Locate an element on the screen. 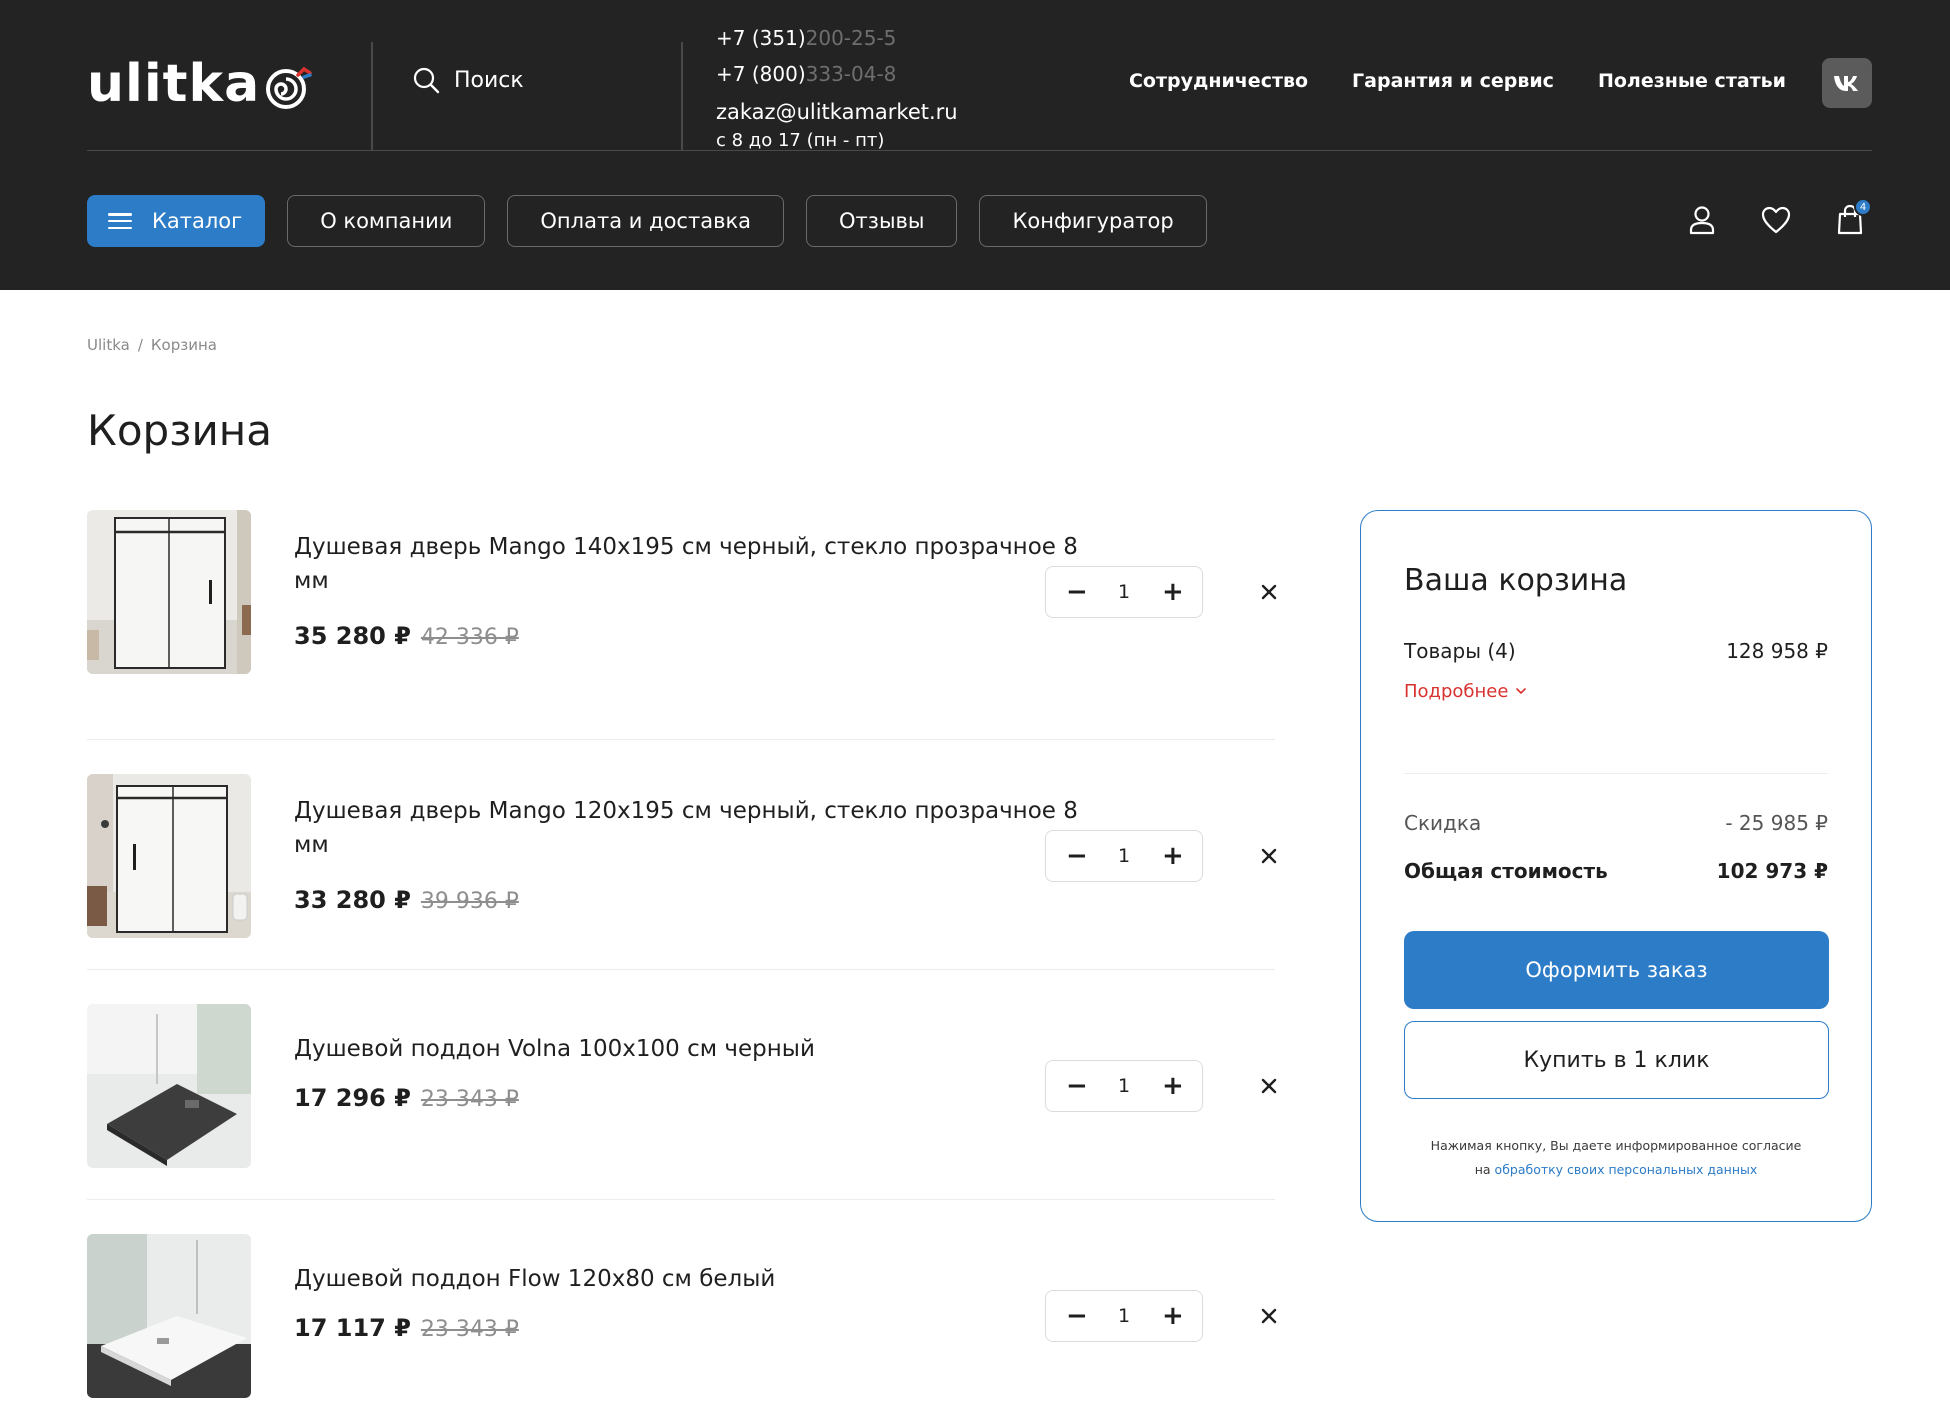 The width and height of the screenshot is (1950, 1408). catalog-button: Каталог is located at coordinates (176, 221).